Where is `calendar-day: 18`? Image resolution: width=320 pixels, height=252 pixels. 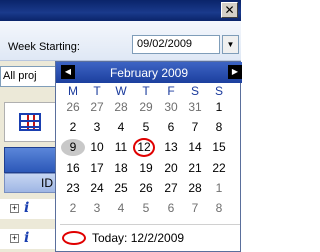
calendar-day: 18 is located at coordinates (121, 168).